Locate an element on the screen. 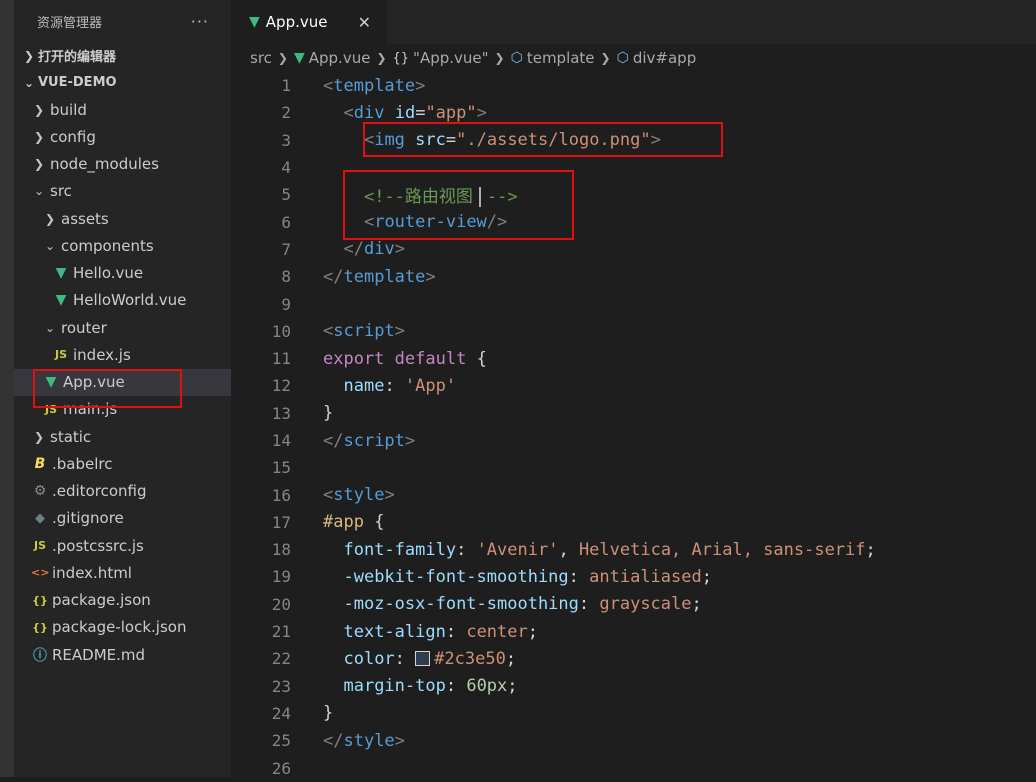  tree-item: ⌄ router is located at coordinates (122, 327).